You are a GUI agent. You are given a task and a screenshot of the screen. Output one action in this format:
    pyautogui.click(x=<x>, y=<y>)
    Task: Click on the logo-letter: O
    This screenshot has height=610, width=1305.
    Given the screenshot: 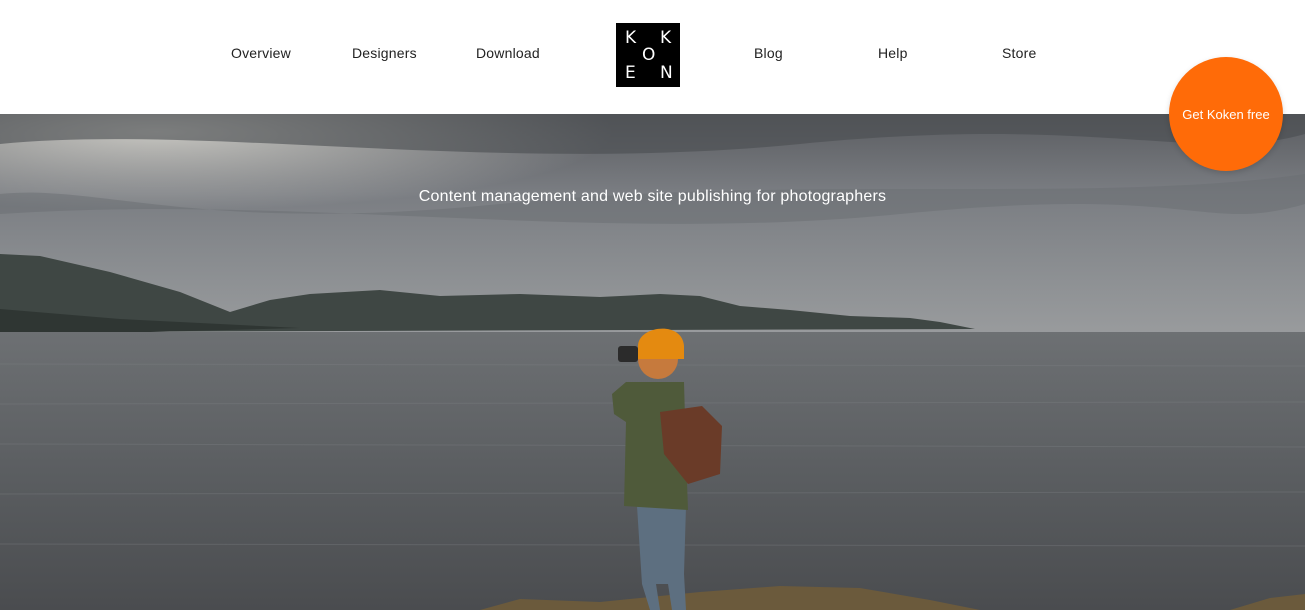 What is the action you would take?
    pyautogui.click(x=649, y=55)
    